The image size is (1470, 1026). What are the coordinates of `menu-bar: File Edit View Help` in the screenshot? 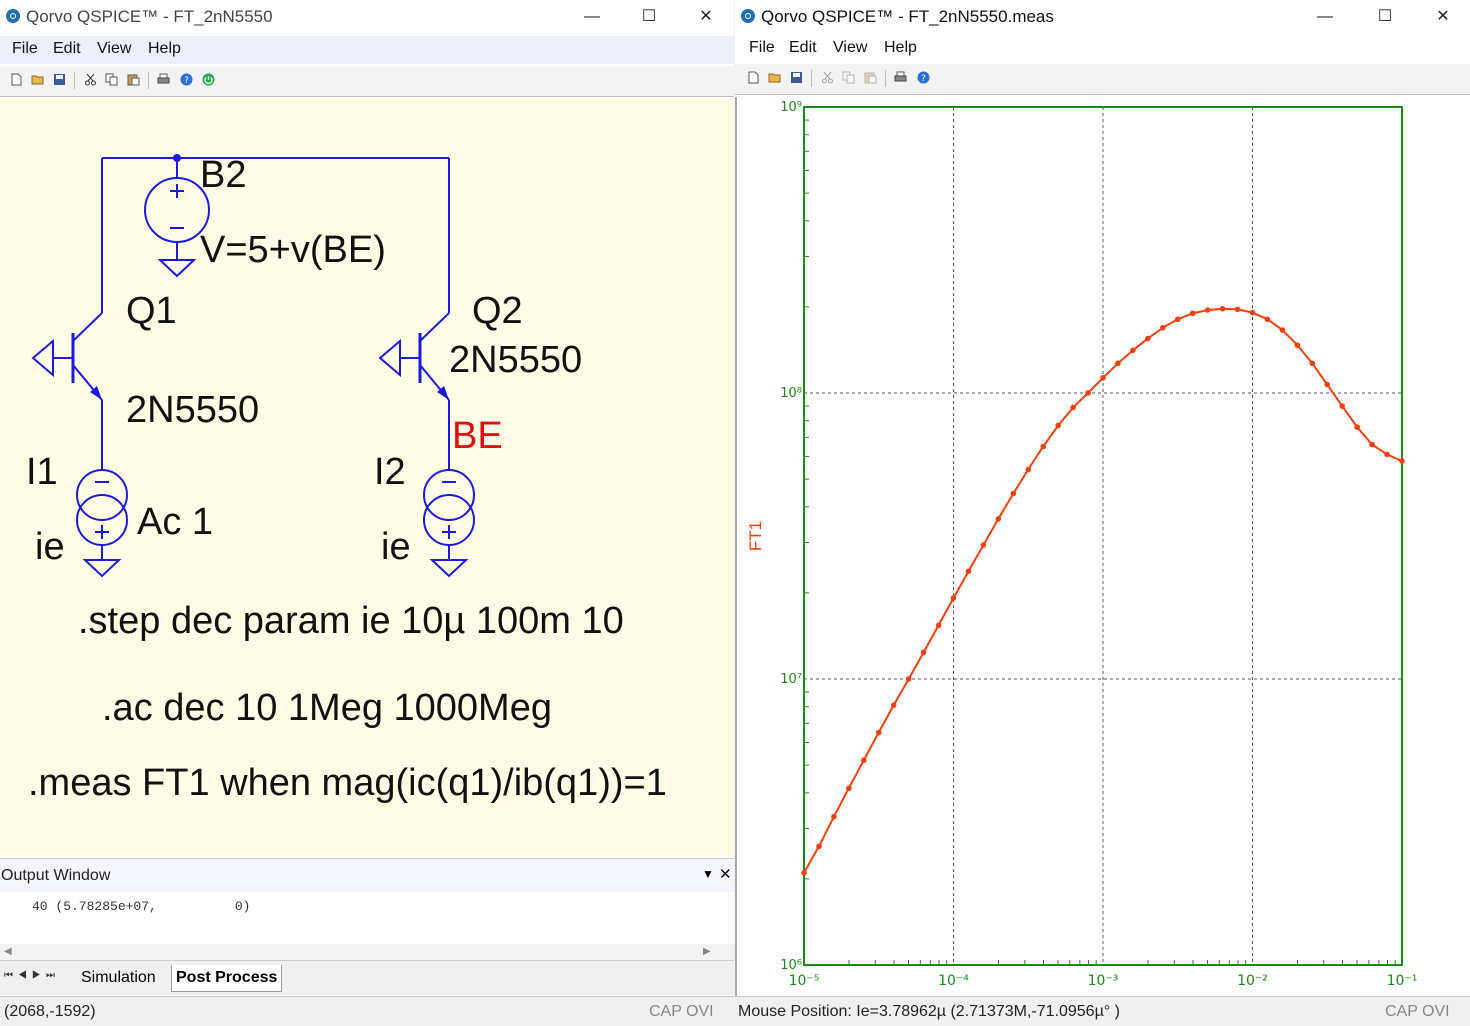 It's located at (1102, 50).